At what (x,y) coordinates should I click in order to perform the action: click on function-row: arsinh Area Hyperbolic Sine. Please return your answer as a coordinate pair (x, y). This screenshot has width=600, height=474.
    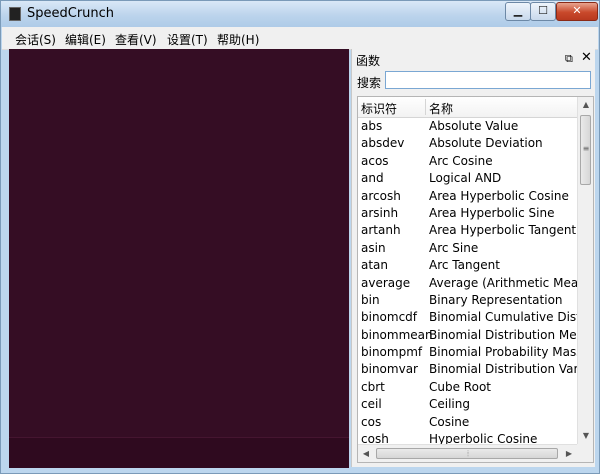
    Looking at the image, I should click on (467, 213).